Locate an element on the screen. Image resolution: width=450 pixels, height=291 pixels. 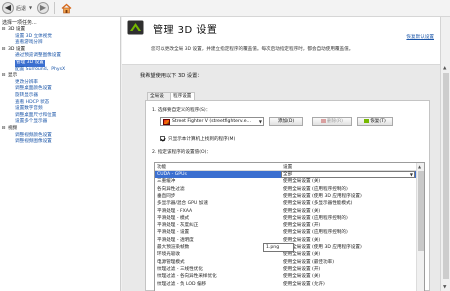
tree-item: 调整视频图像设置 is located at coordinates (60, 142).